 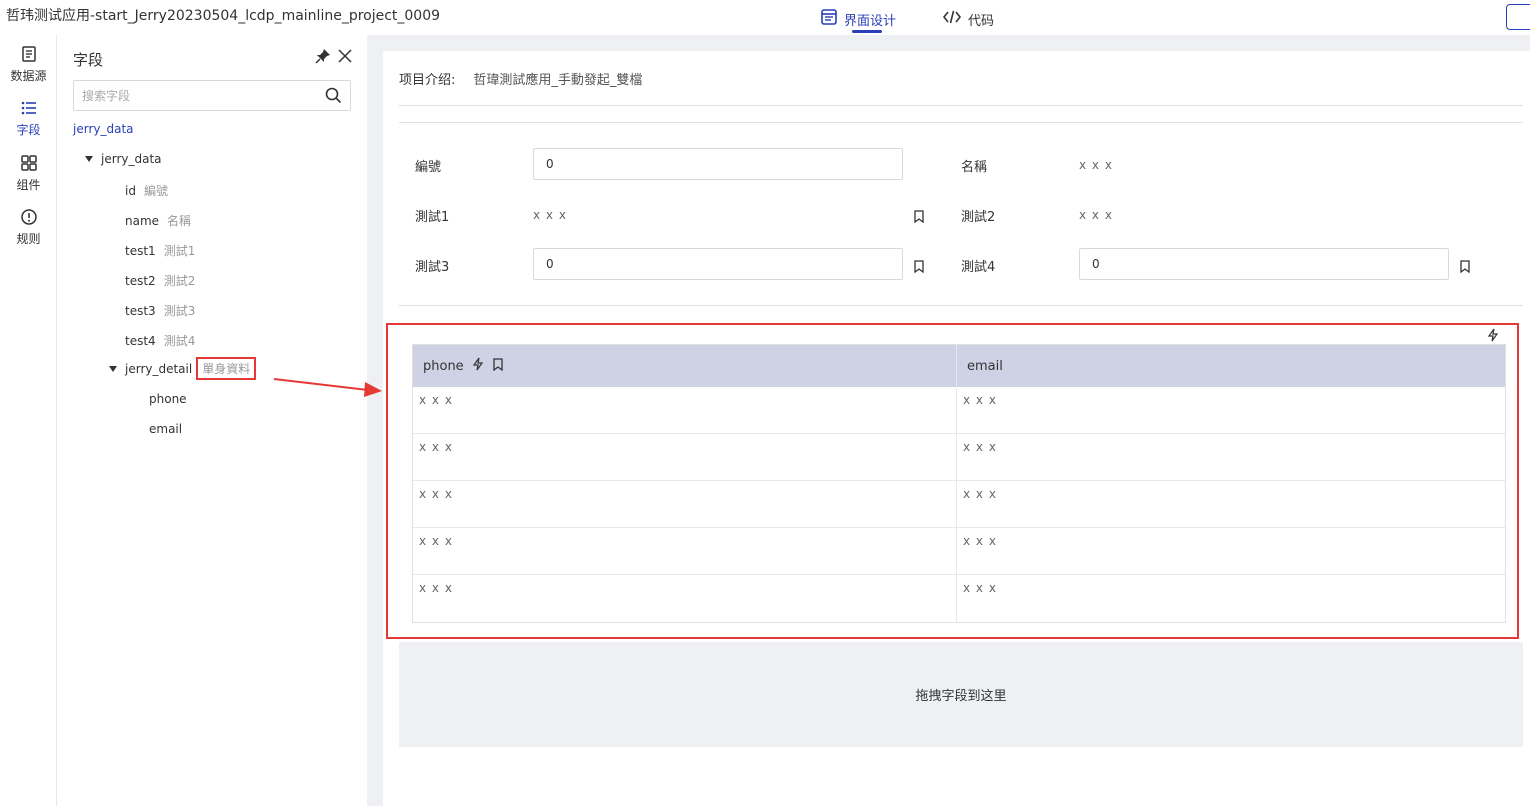 I want to click on tree-item-label: 名稱, so click(x=179, y=221).